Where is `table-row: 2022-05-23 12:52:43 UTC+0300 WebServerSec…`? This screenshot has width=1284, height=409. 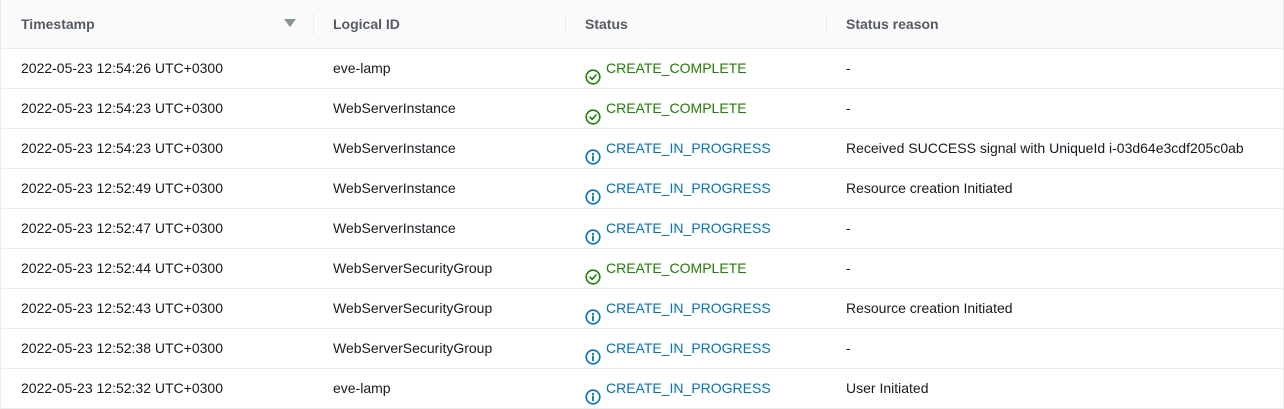
table-row: 2022-05-23 12:52:43 UTC+0300 WebServerSec… is located at coordinates (642, 309).